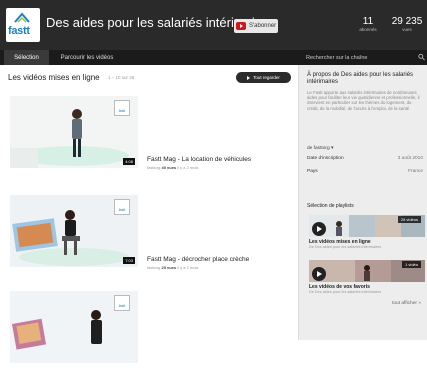  I want to click on subscribe-label: S'abonner, so click(263, 26).